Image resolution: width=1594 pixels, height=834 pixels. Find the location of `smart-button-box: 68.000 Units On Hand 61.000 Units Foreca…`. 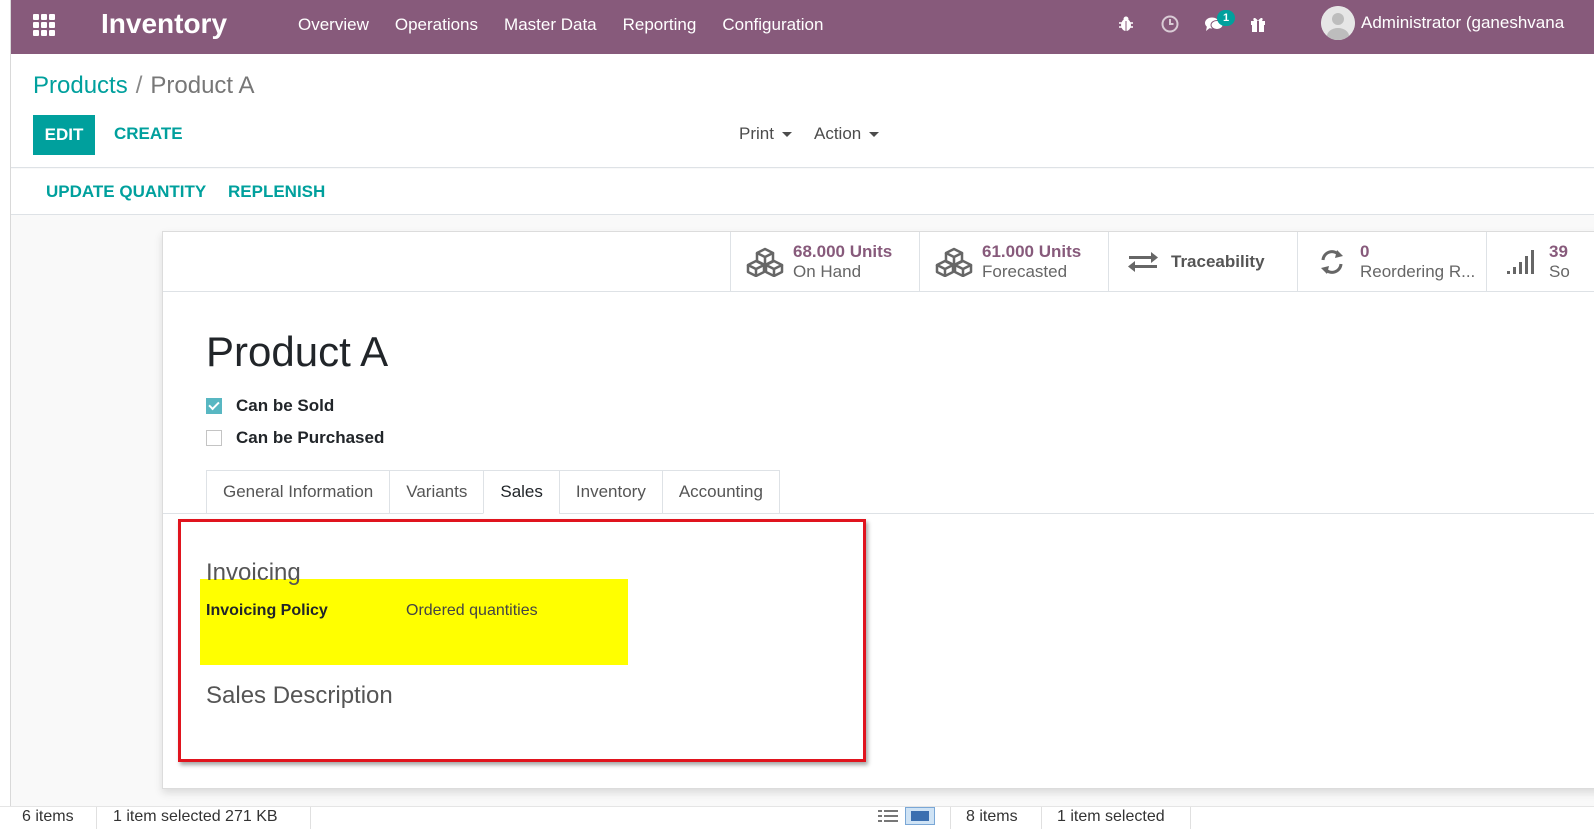

smart-button-box: 68.000 Units On Hand 61.000 Units Foreca… is located at coordinates (878, 262).